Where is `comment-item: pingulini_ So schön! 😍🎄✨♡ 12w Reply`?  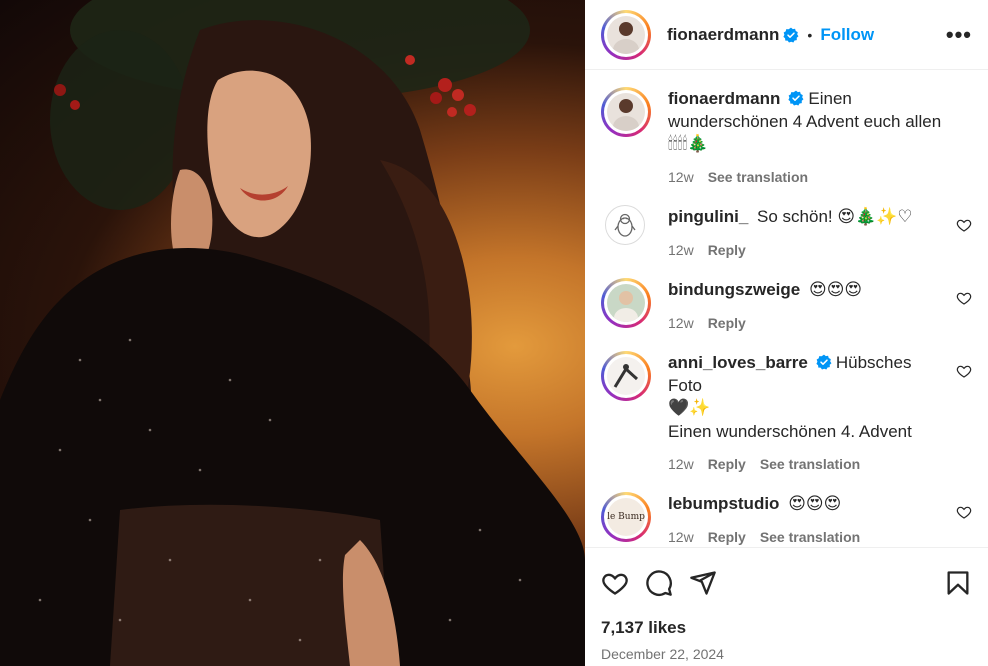 comment-item: pingulini_ So schön! 😍🎄✨♡ 12w Reply is located at coordinates (786, 233).